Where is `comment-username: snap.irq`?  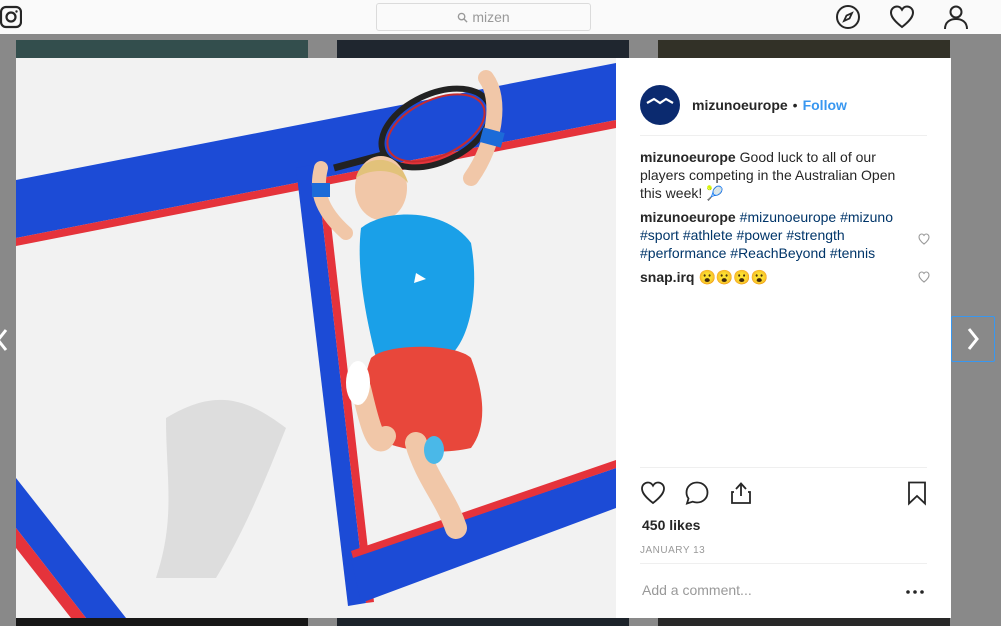 comment-username: snap.irq is located at coordinates (667, 277).